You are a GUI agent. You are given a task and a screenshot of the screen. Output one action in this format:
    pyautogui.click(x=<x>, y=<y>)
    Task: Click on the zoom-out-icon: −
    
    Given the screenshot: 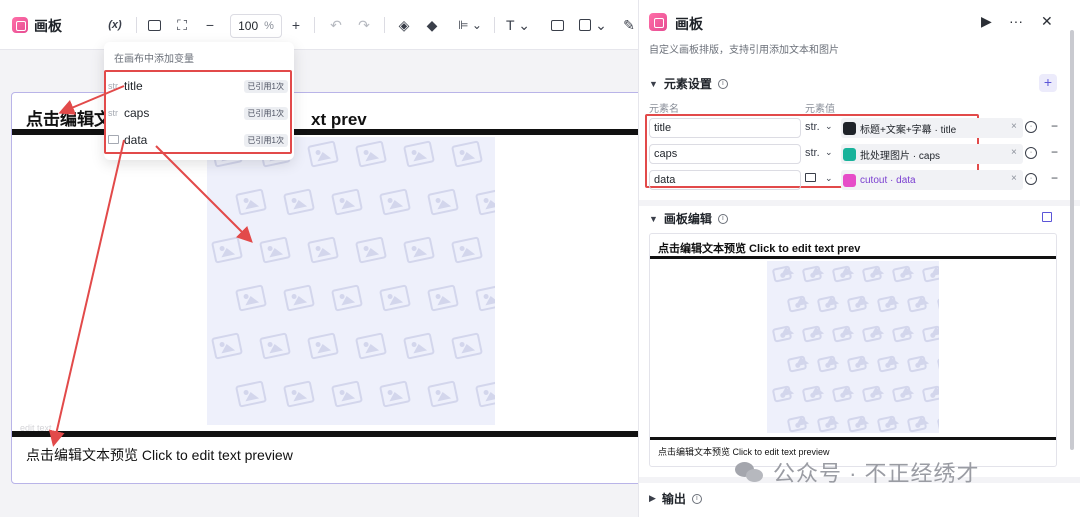 What is the action you would take?
    pyautogui.click(x=210, y=25)
    